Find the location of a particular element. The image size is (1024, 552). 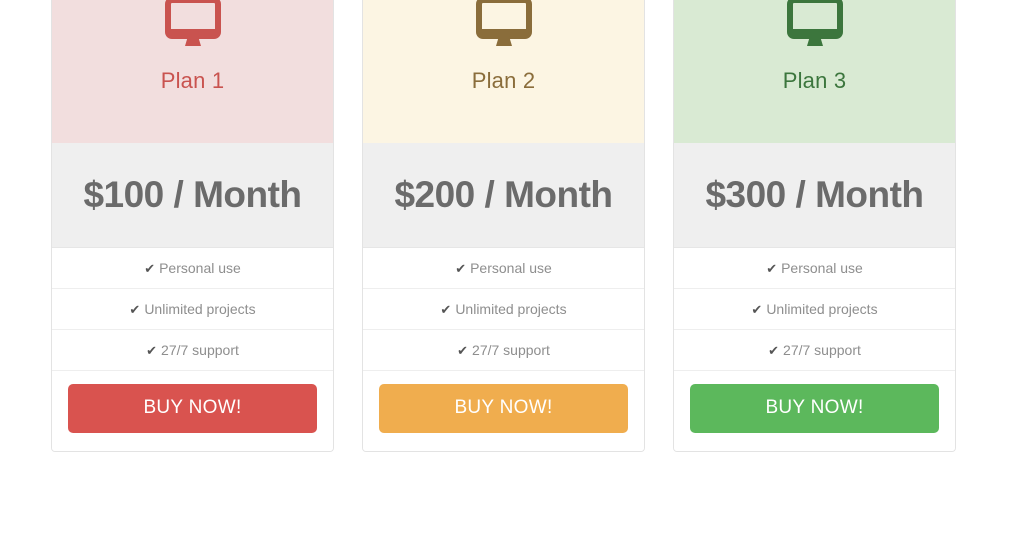

plan-price-row: $300 / Month is located at coordinates (814, 195).